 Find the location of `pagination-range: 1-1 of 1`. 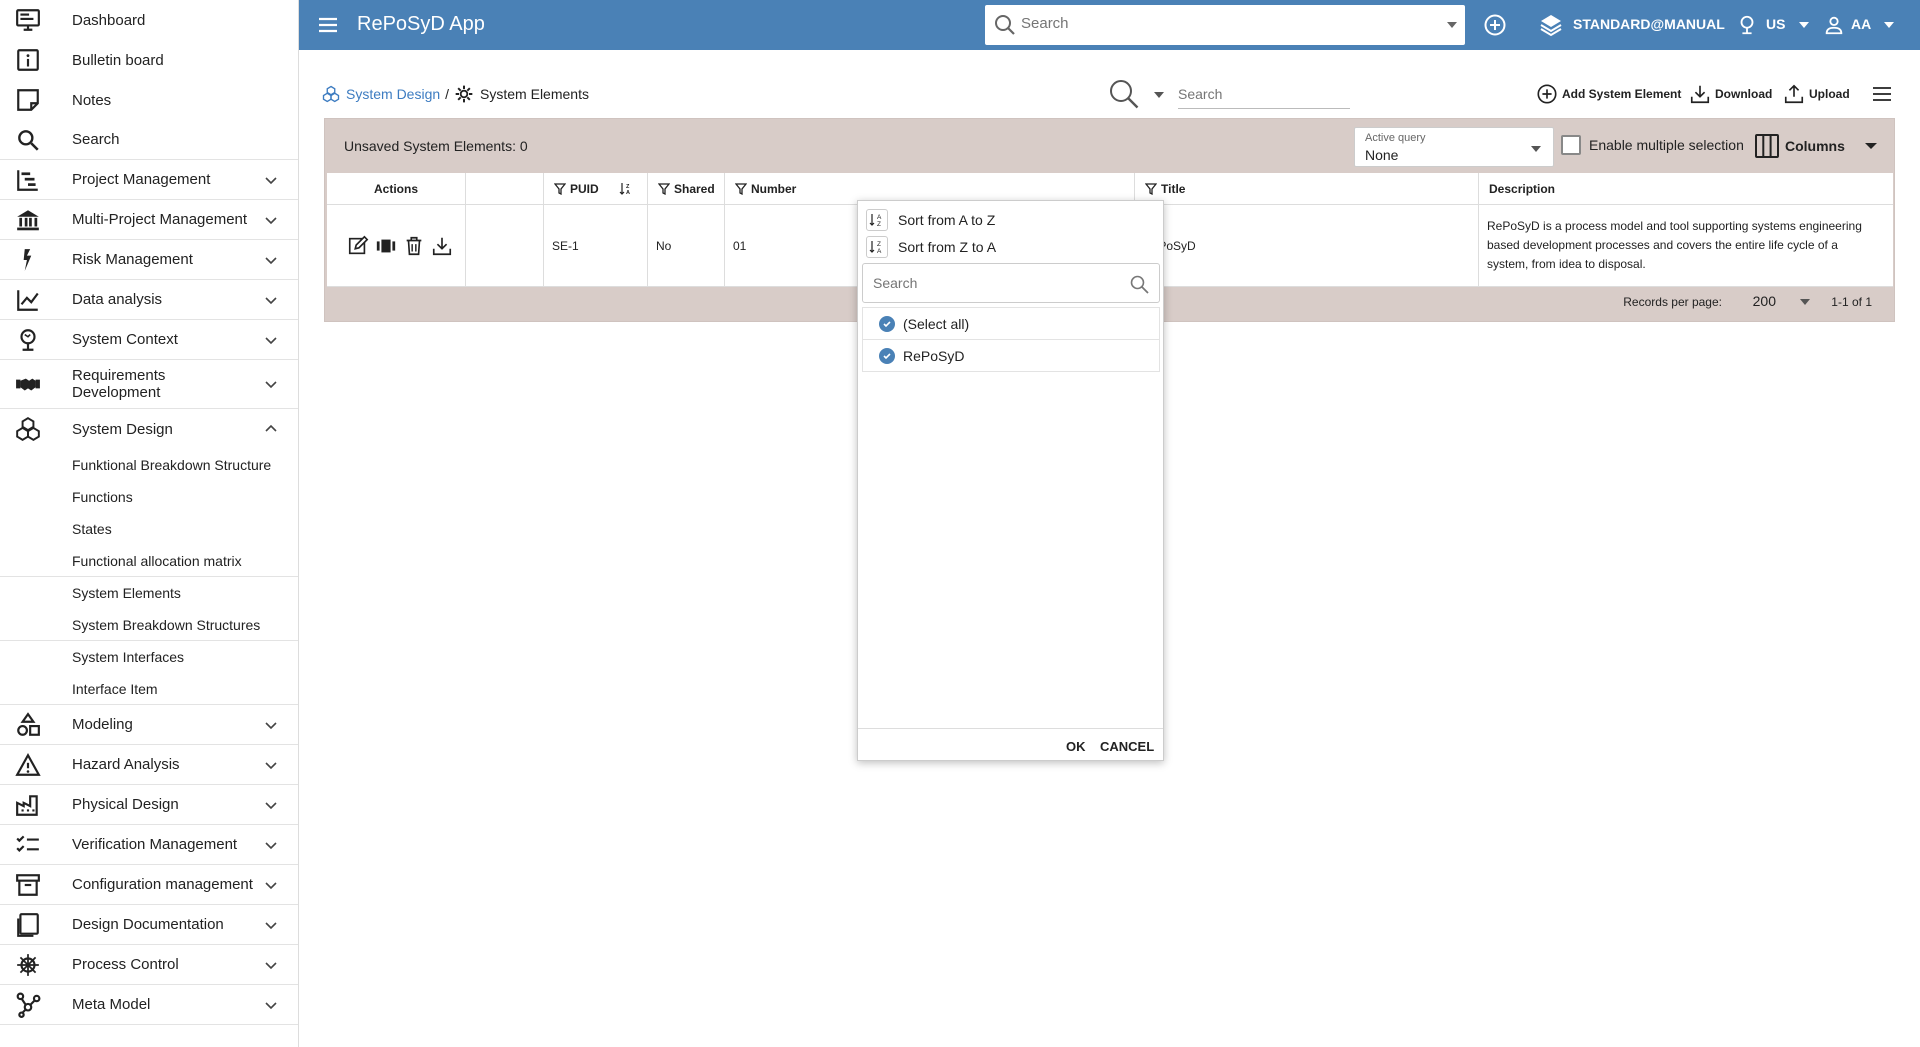

pagination-range: 1-1 of 1 is located at coordinates (1851, 302).